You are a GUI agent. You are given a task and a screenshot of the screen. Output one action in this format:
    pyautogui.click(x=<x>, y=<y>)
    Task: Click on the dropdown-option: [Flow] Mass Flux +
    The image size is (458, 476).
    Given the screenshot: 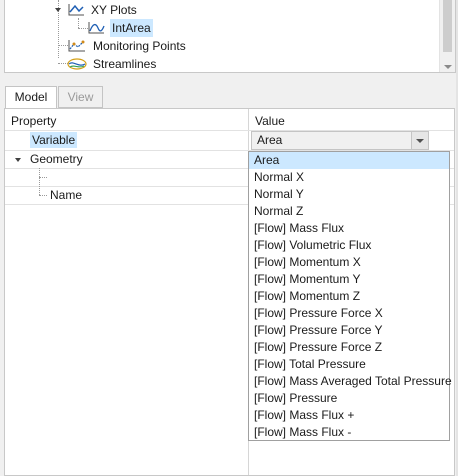 What is the action you would take?
    pyautogui.click(x=349, y=415)
    